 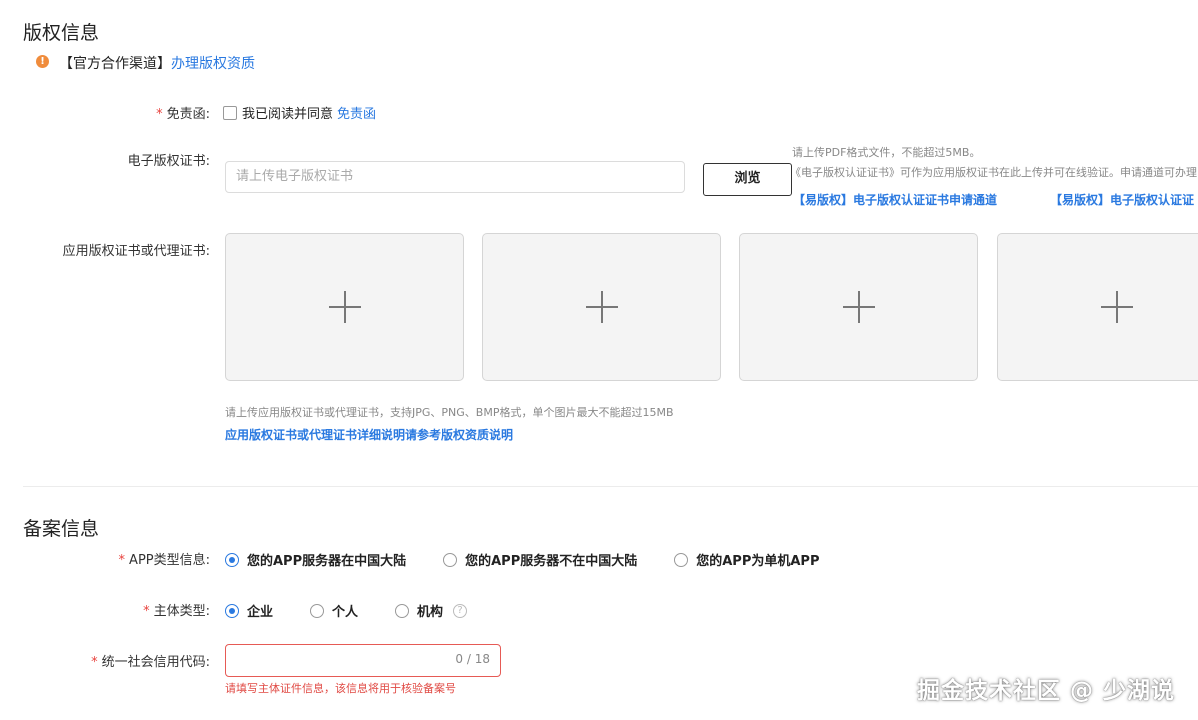 I want to click on app-type-label: * APP类型信息:, so click(x=164, y=560).